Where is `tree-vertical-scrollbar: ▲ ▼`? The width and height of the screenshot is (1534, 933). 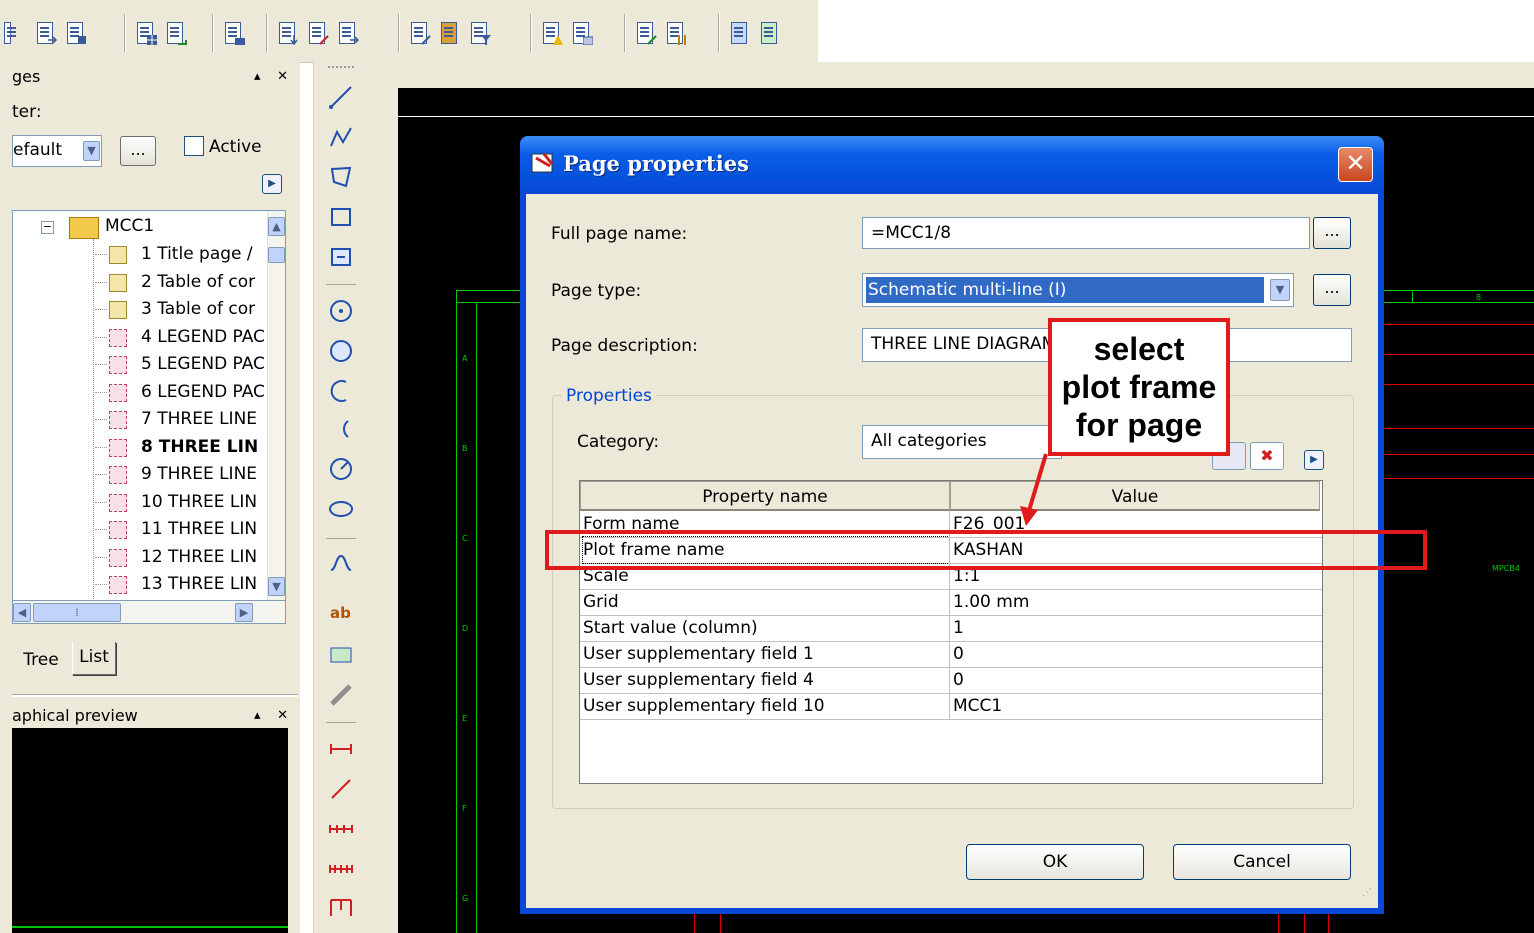 tree-vertical-scrollbar: ▲ ▼ is located at coordinates (276, 406).